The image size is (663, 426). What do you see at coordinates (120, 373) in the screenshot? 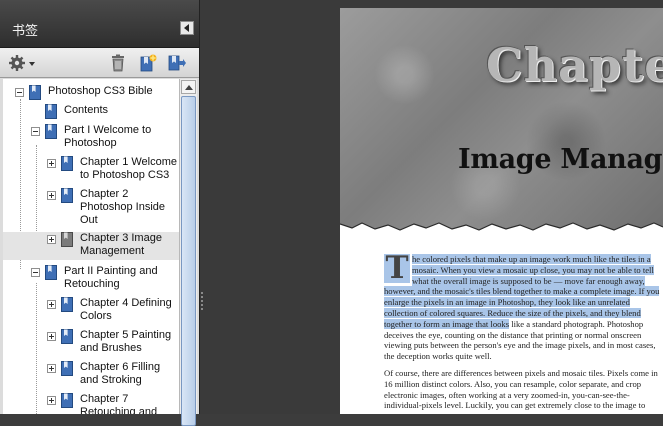
I see `bookmark-label: Chapter 6 Filling and Stroking` at bounding box center [120, 373].